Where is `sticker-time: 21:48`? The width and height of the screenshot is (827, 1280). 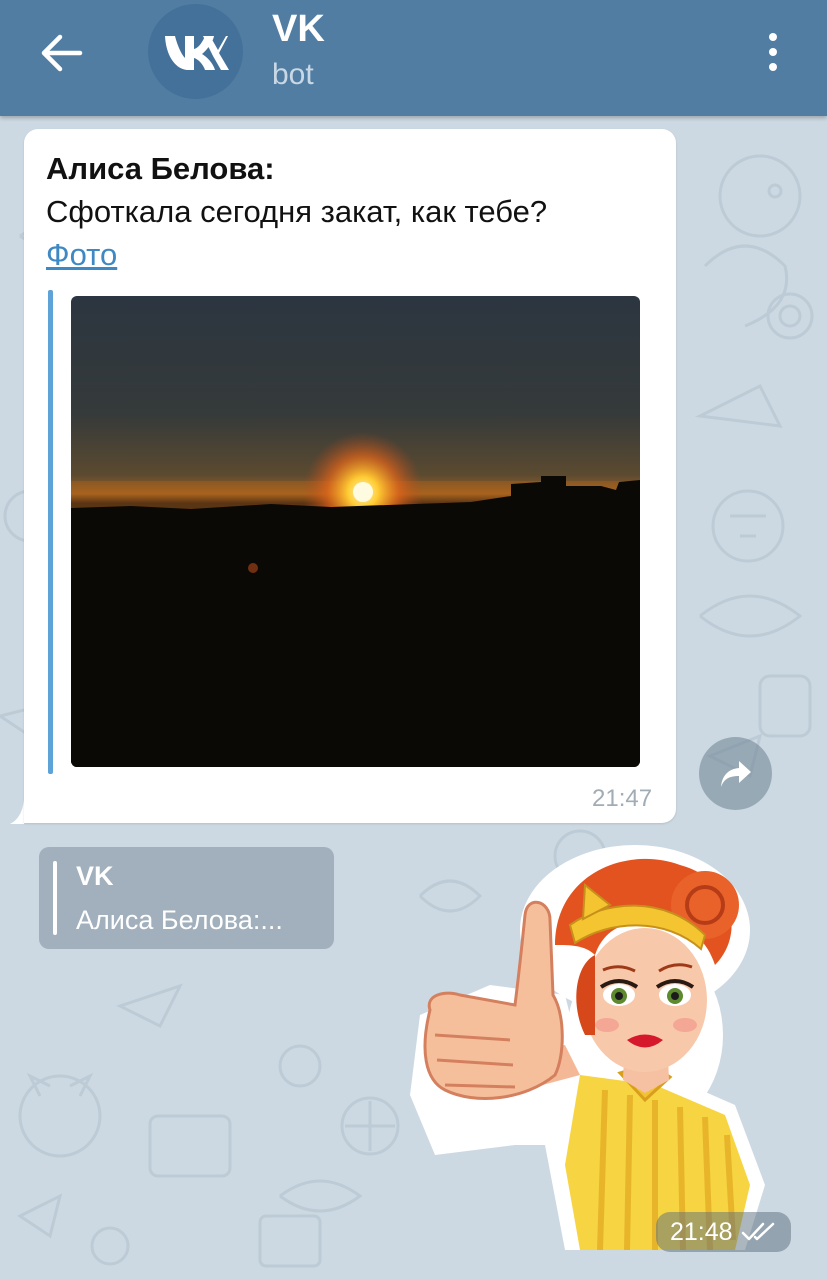 sticker-time: 21:48 is located at coordinates (723, 1232).